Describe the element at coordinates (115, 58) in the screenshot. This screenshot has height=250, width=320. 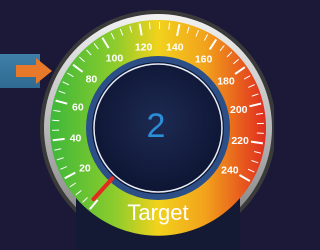
I see `gauge-tick-label: 100` at that location.